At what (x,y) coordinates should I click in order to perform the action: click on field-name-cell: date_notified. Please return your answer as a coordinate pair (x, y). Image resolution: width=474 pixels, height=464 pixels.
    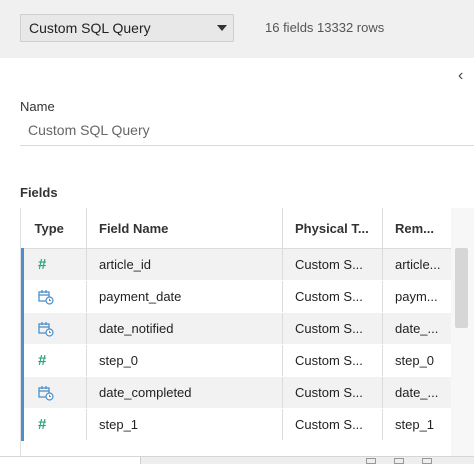
    Looking at the image, I should click on (184, 328).